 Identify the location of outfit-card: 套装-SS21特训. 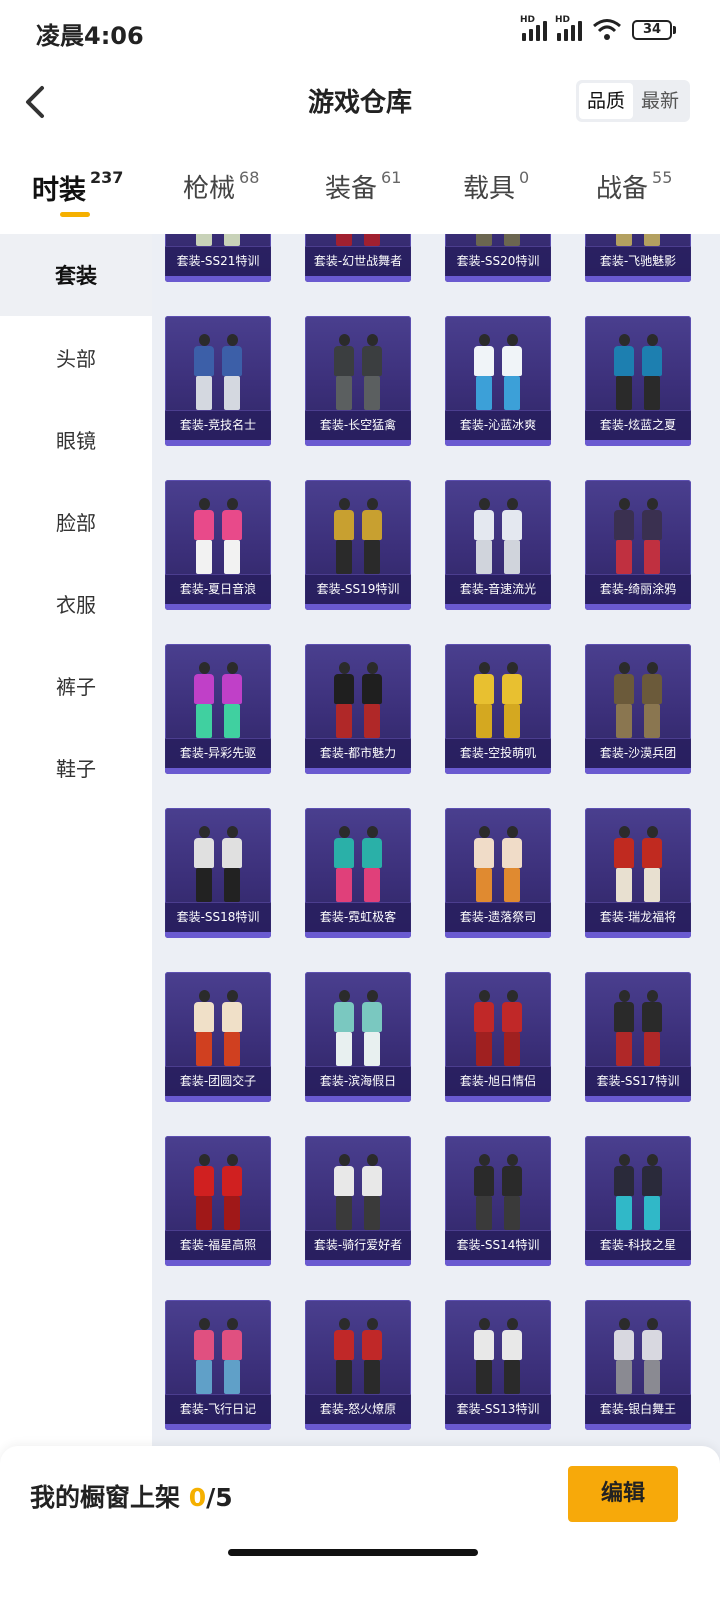
(218, 258).